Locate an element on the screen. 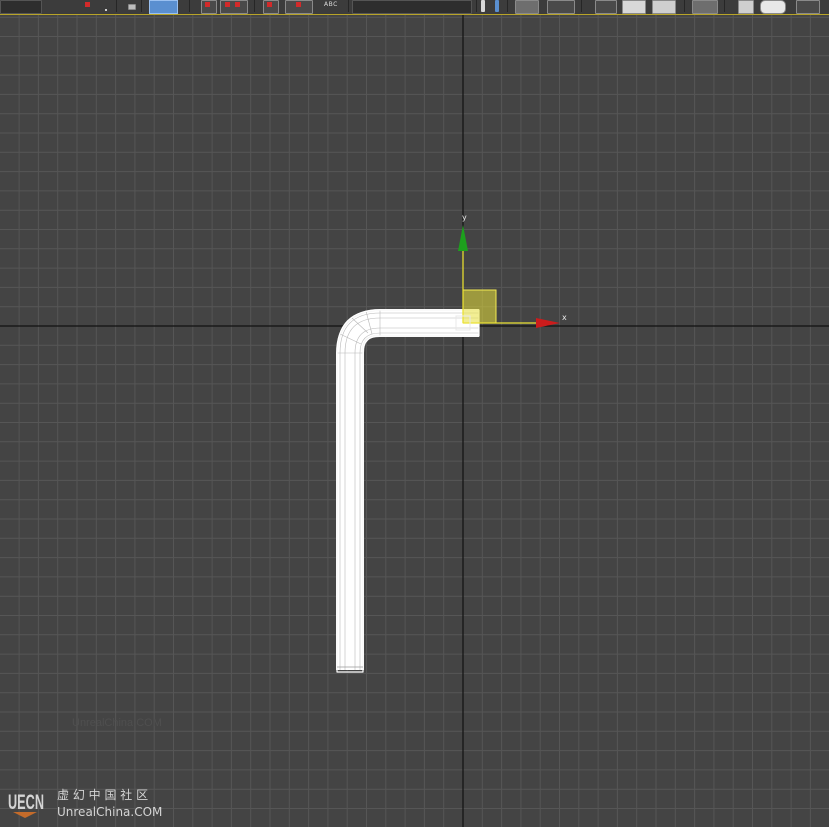  uecn-logo-text: UECN is located at coordinates (26, 802).